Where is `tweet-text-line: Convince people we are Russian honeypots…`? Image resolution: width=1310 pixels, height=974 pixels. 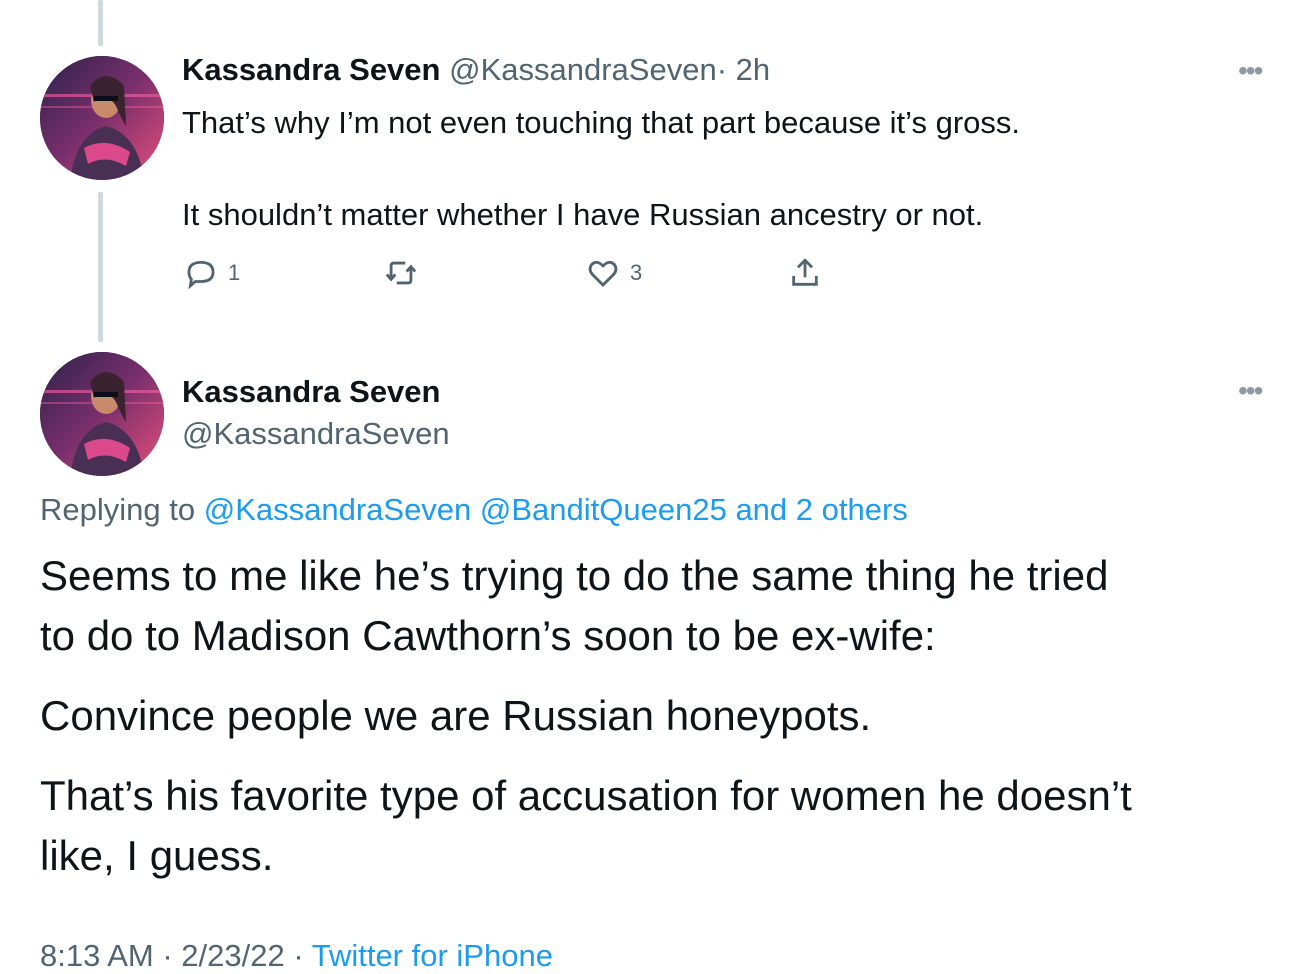
tweet-text-line: Convince people we are Russian honeypots… is located at coordinates (456, 715).